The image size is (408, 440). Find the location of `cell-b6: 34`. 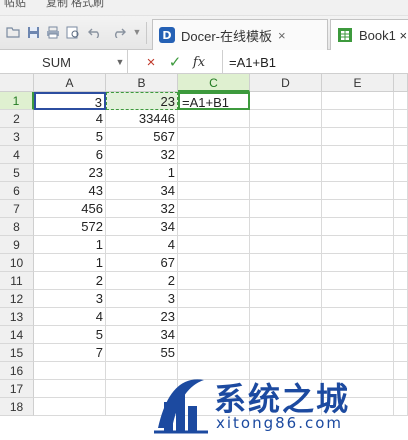

cell-b6: 34 is located at coordinates (142, 191).